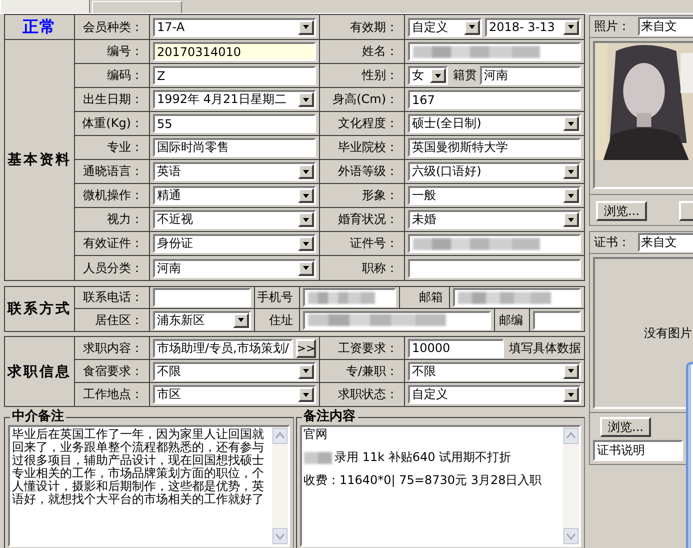 The width and height of the screenshot is (693, 548). I want to click on text-field: 市场助理/专员,市场策划/, so click(223, 348).